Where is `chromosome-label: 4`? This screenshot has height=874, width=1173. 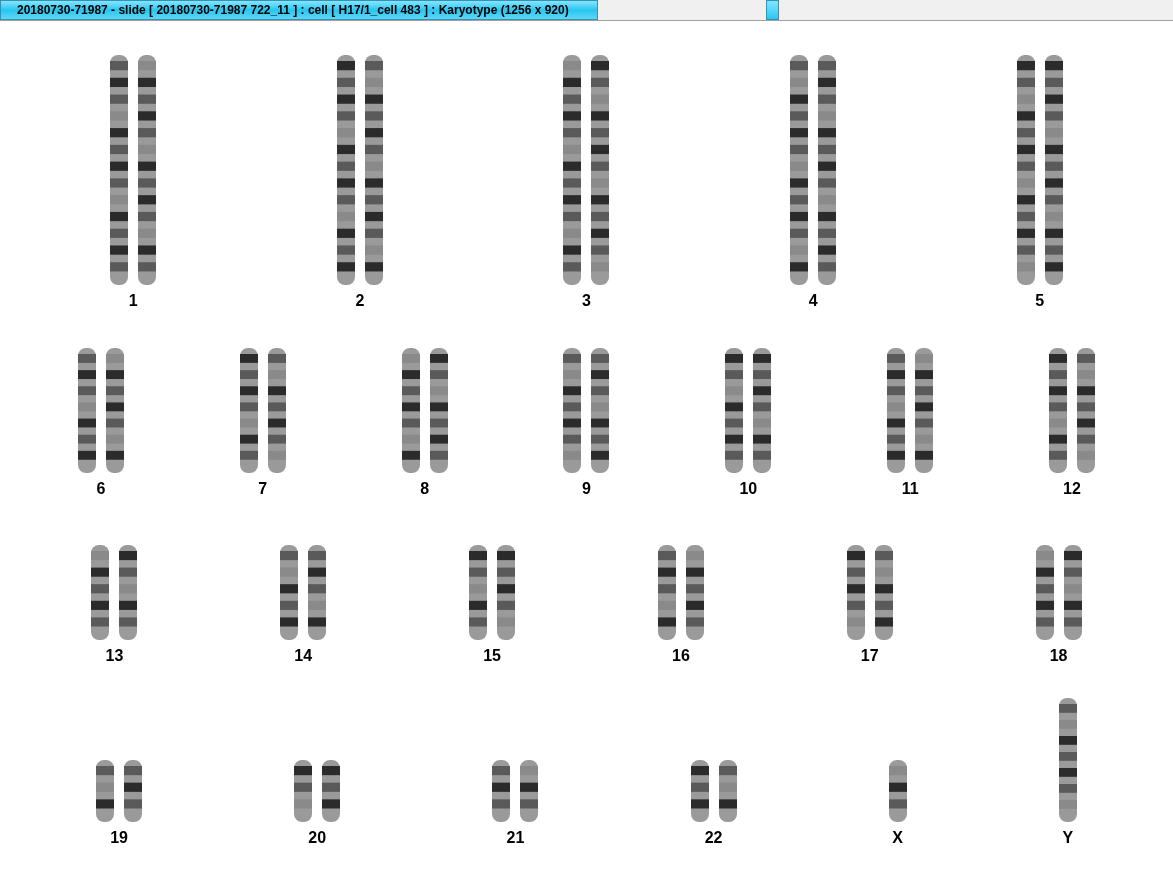 chromosome-label: 4 is located at coordinates (813, 301).